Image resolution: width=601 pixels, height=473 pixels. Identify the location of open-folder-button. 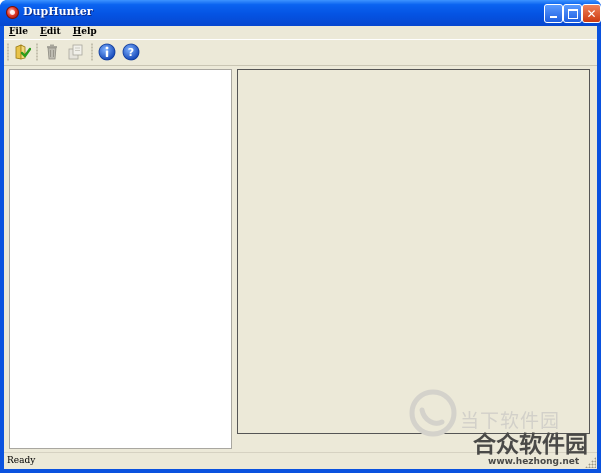
(22, 52).